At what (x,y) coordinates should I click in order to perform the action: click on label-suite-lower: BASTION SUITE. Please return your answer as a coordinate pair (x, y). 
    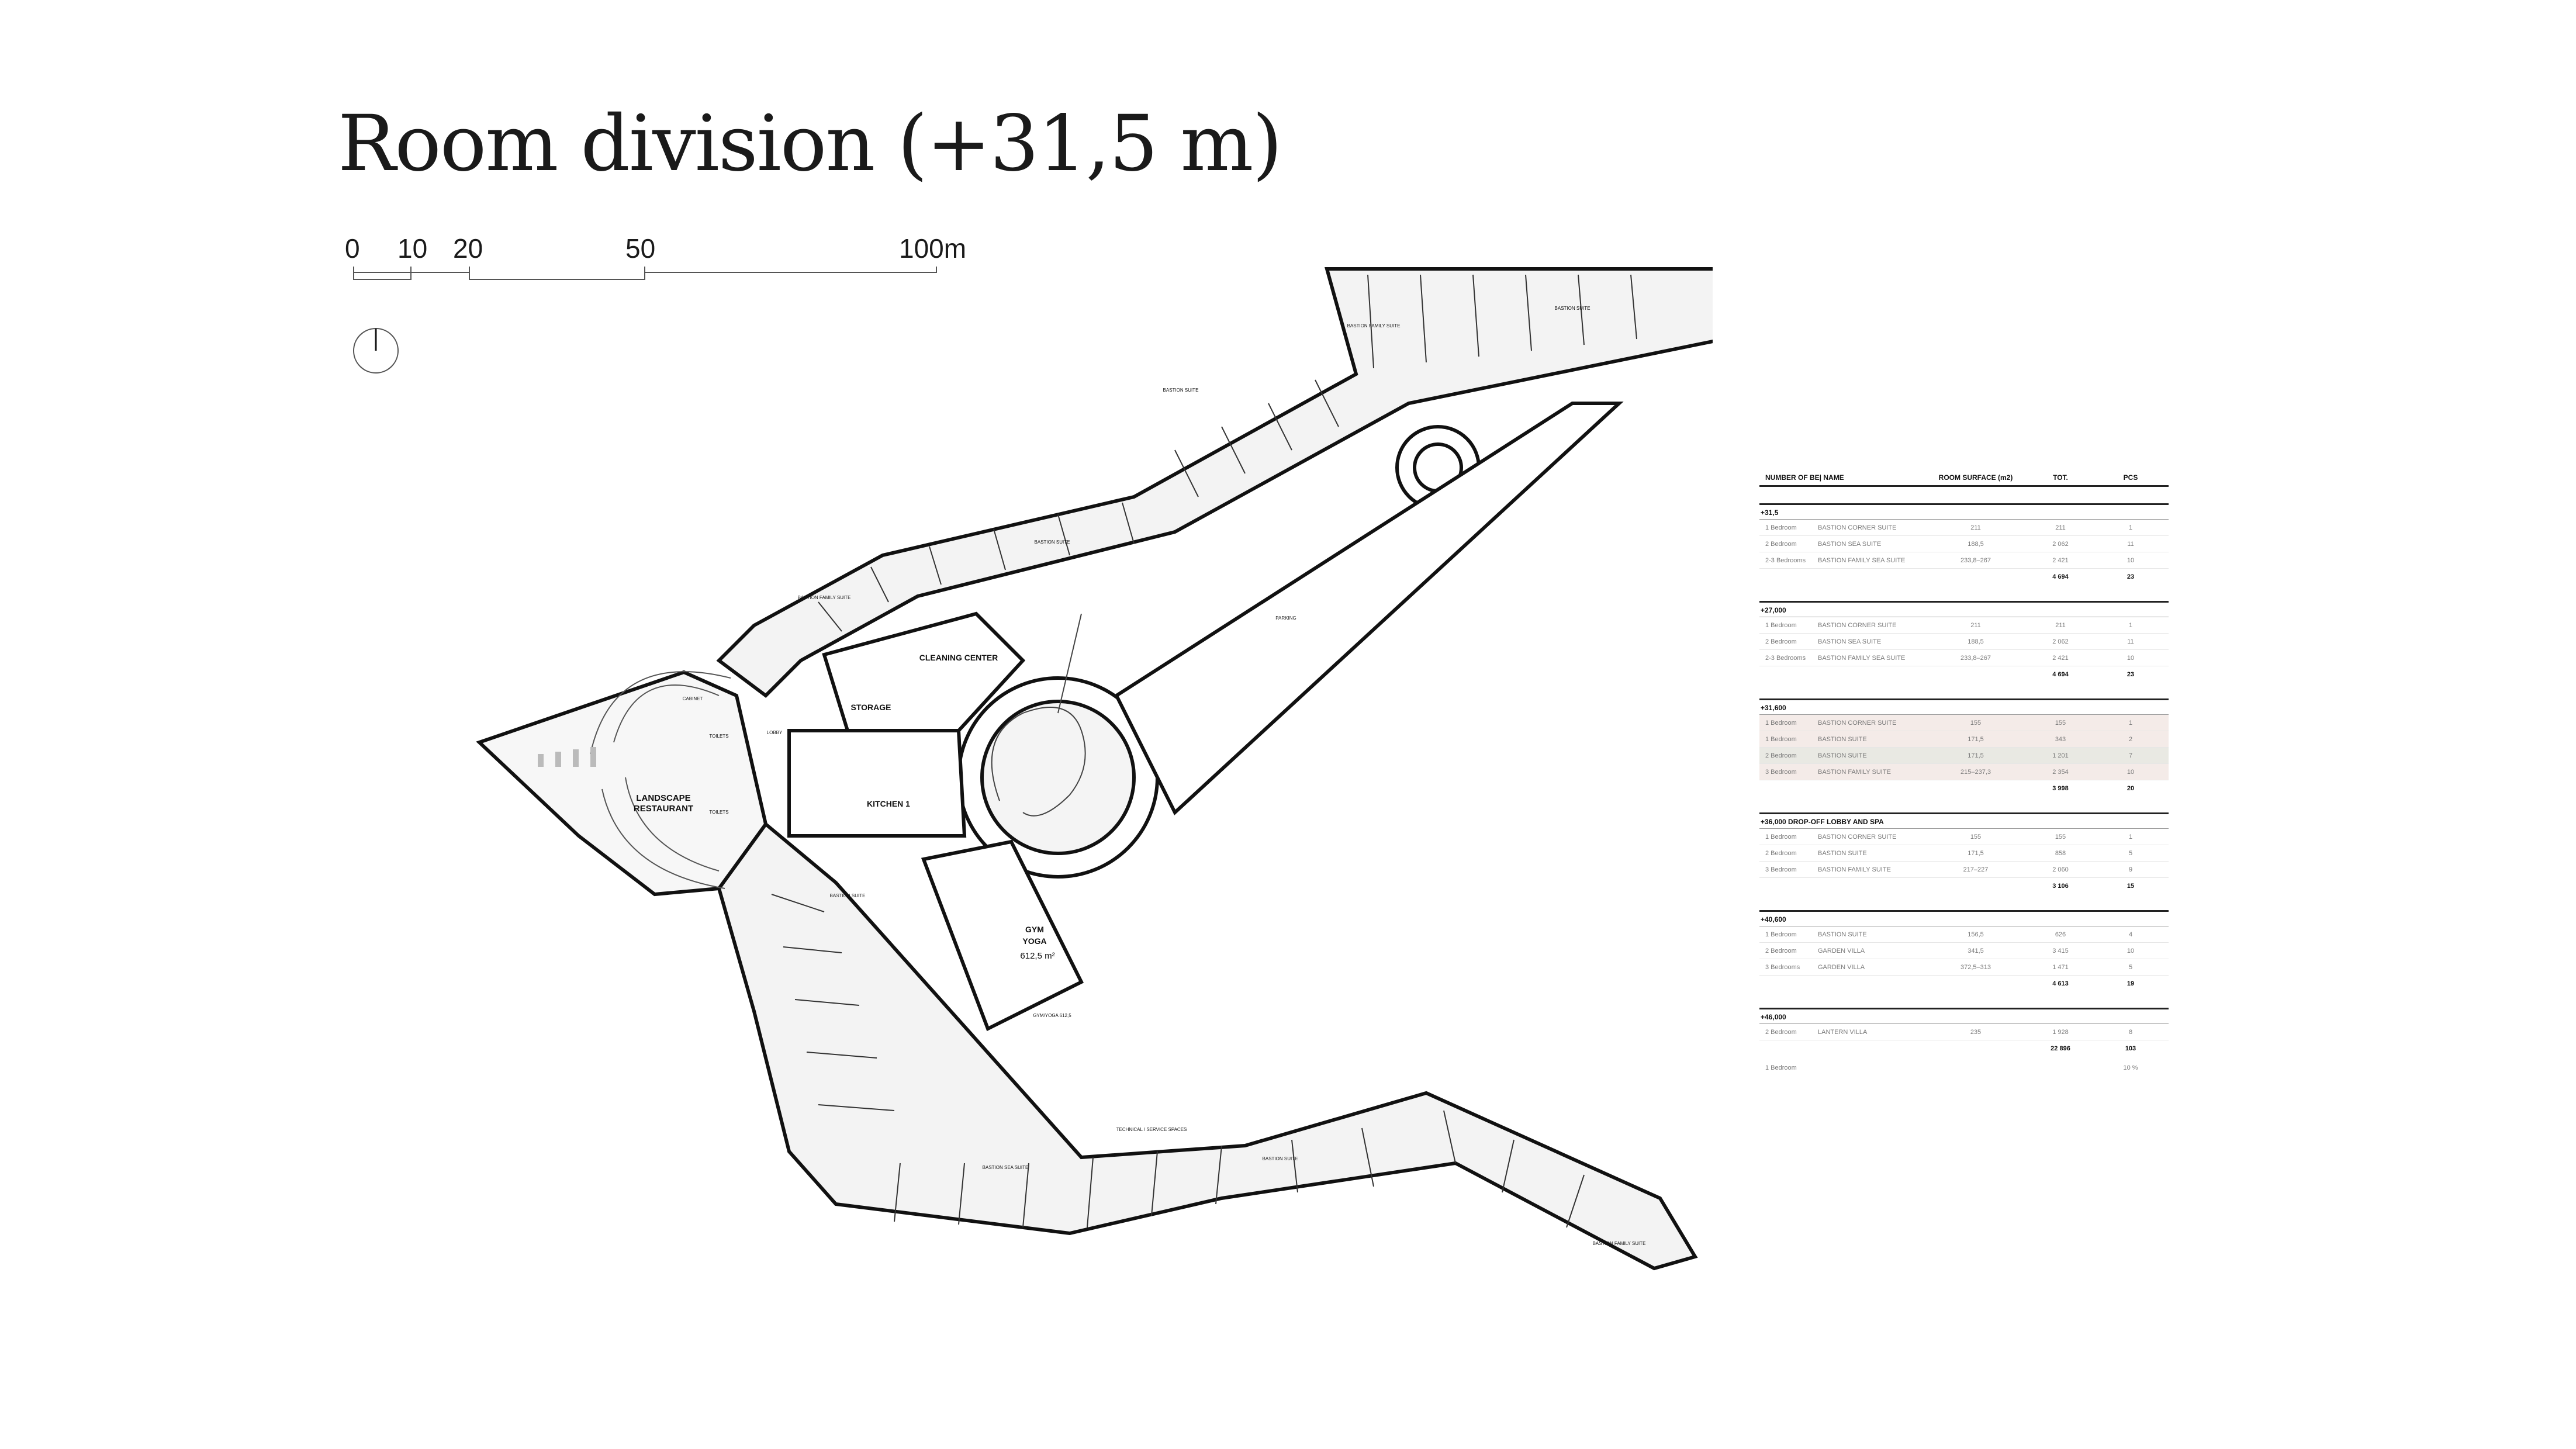
    Looking at the image, I should click on (848, 896).